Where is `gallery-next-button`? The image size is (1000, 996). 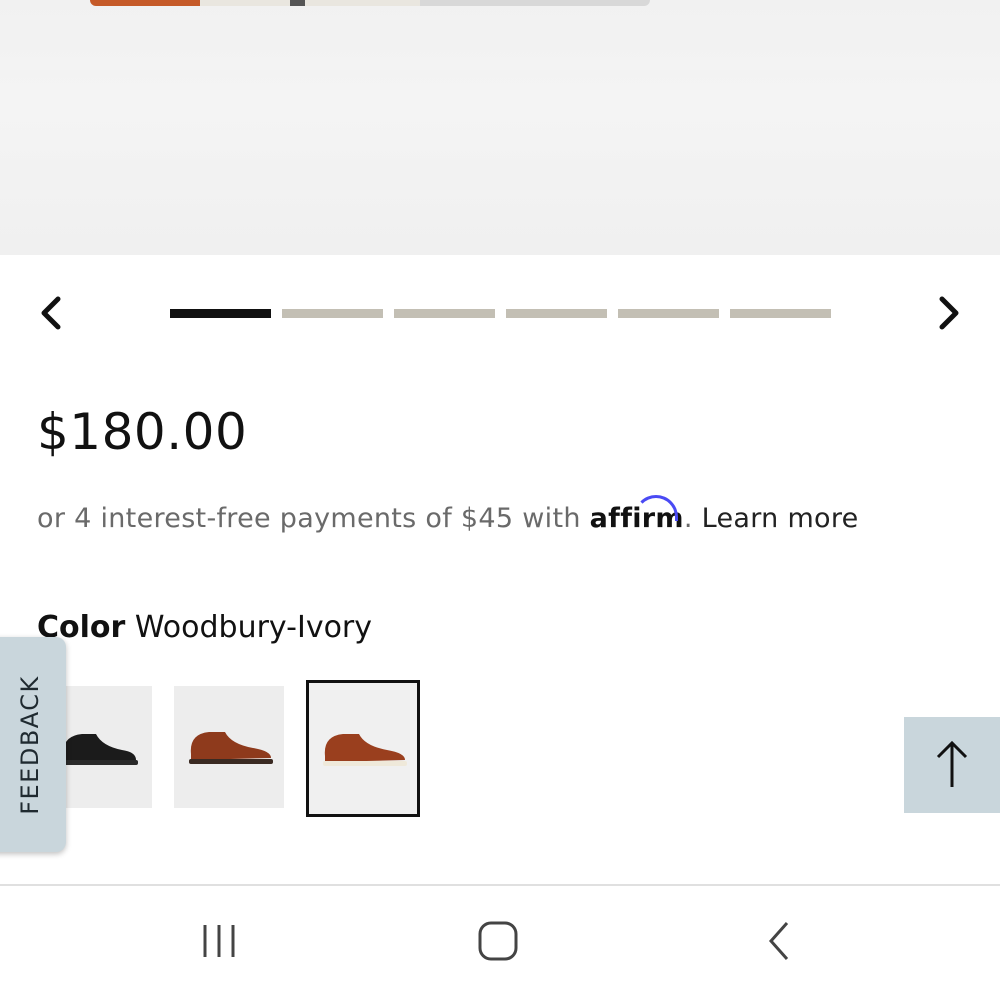
gallery-next-button is located at coordinates (950, 313).